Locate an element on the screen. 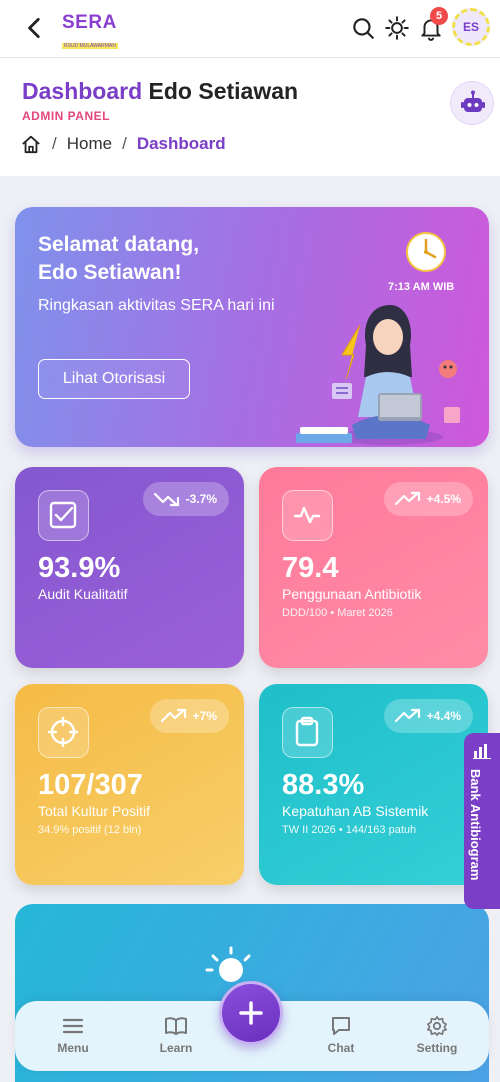 Image resolution: width=500 pixels, height=1082 pixels. stat-label: Total Kultur Positif is located at coordinates (94, 811).